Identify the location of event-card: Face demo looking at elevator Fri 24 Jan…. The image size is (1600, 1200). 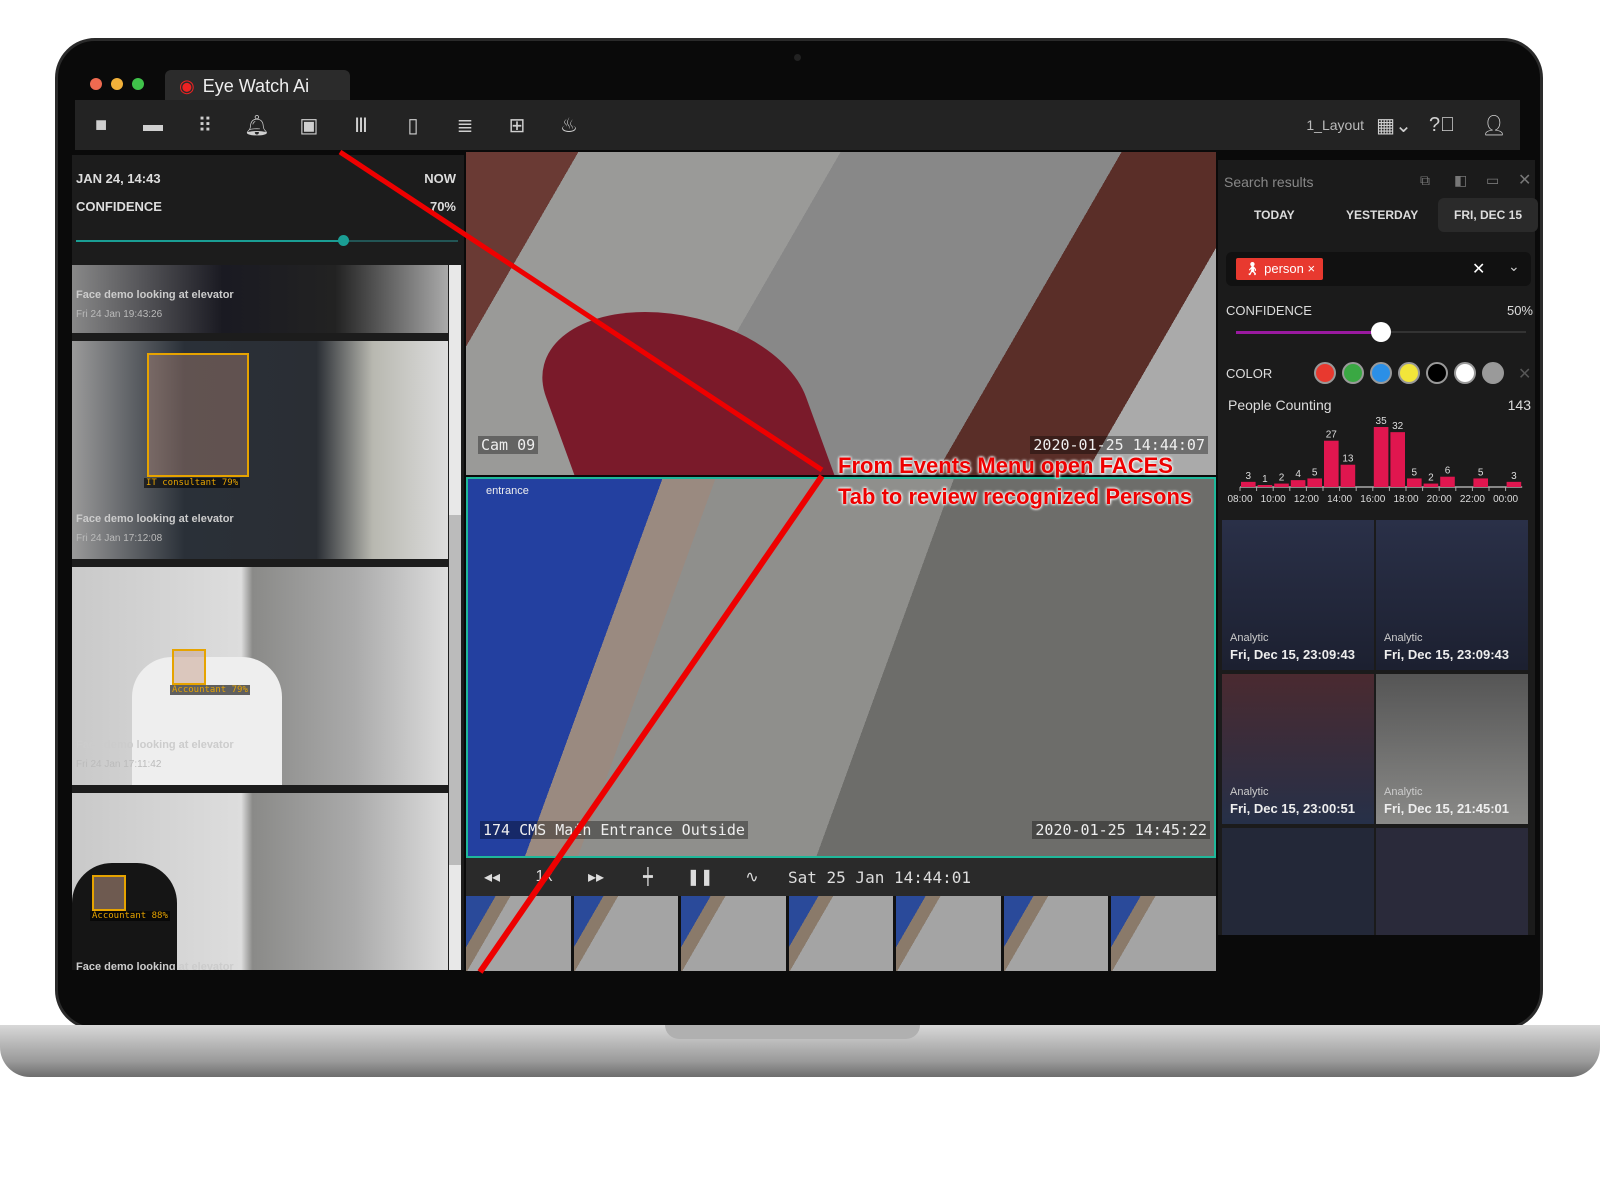
(260, 299).